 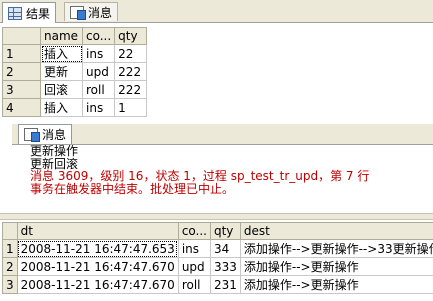 I want to click on table-row: 3 回滚 roll 222, so click(x=75, y=89).